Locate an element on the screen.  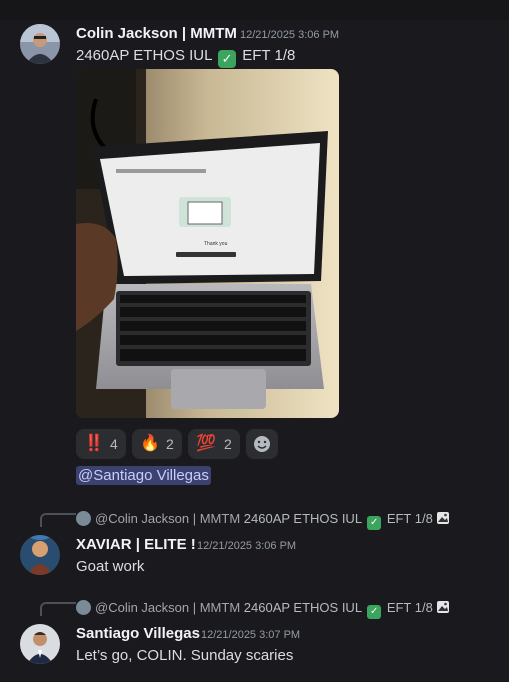
reaction-count: 4 is located at coordinates (114, 444).